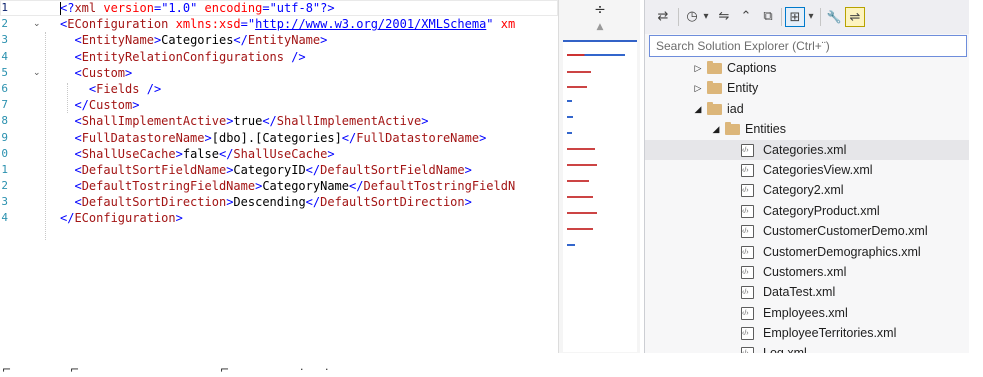 The width and height of the screenshot is (983, 377). What do you see at coordinates (807, 313) in the screenshot?
I see `tree-file-item: Employees.xml` at bounding box center [807, 313].